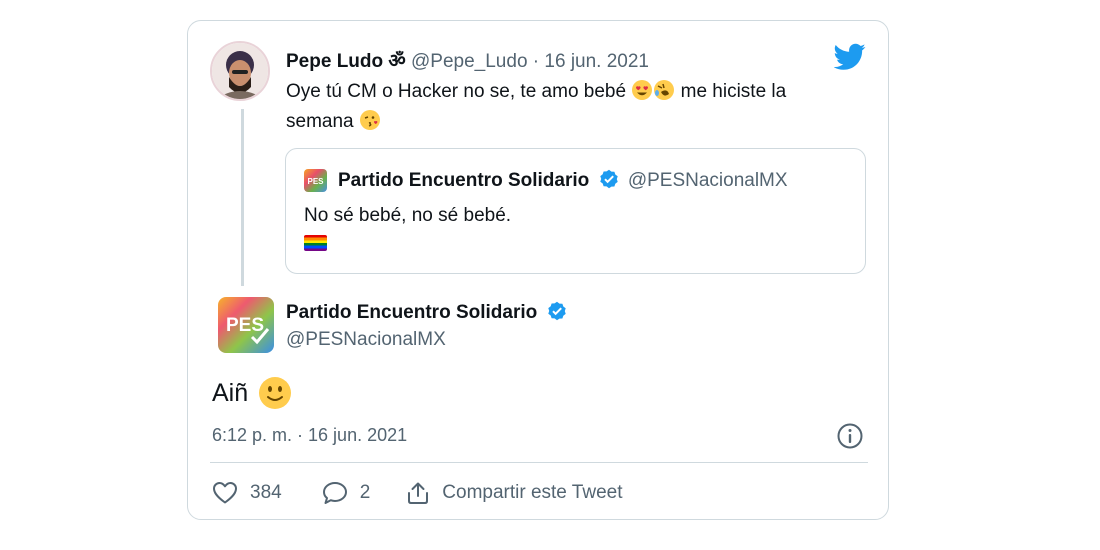 This screenshot has width=1100, height=550. I want to click on svg-text: PES, so click(315, 181).